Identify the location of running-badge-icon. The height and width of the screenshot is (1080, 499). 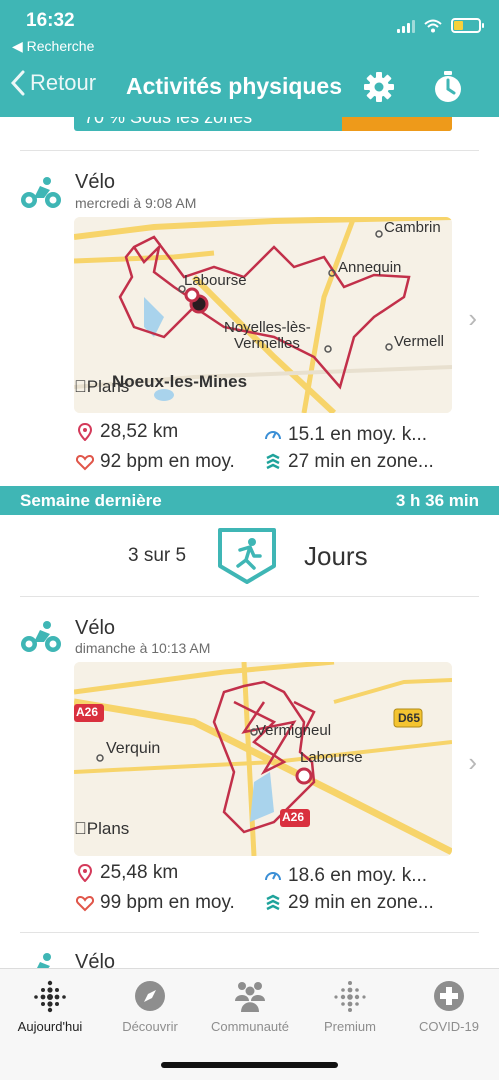
(247, 556).